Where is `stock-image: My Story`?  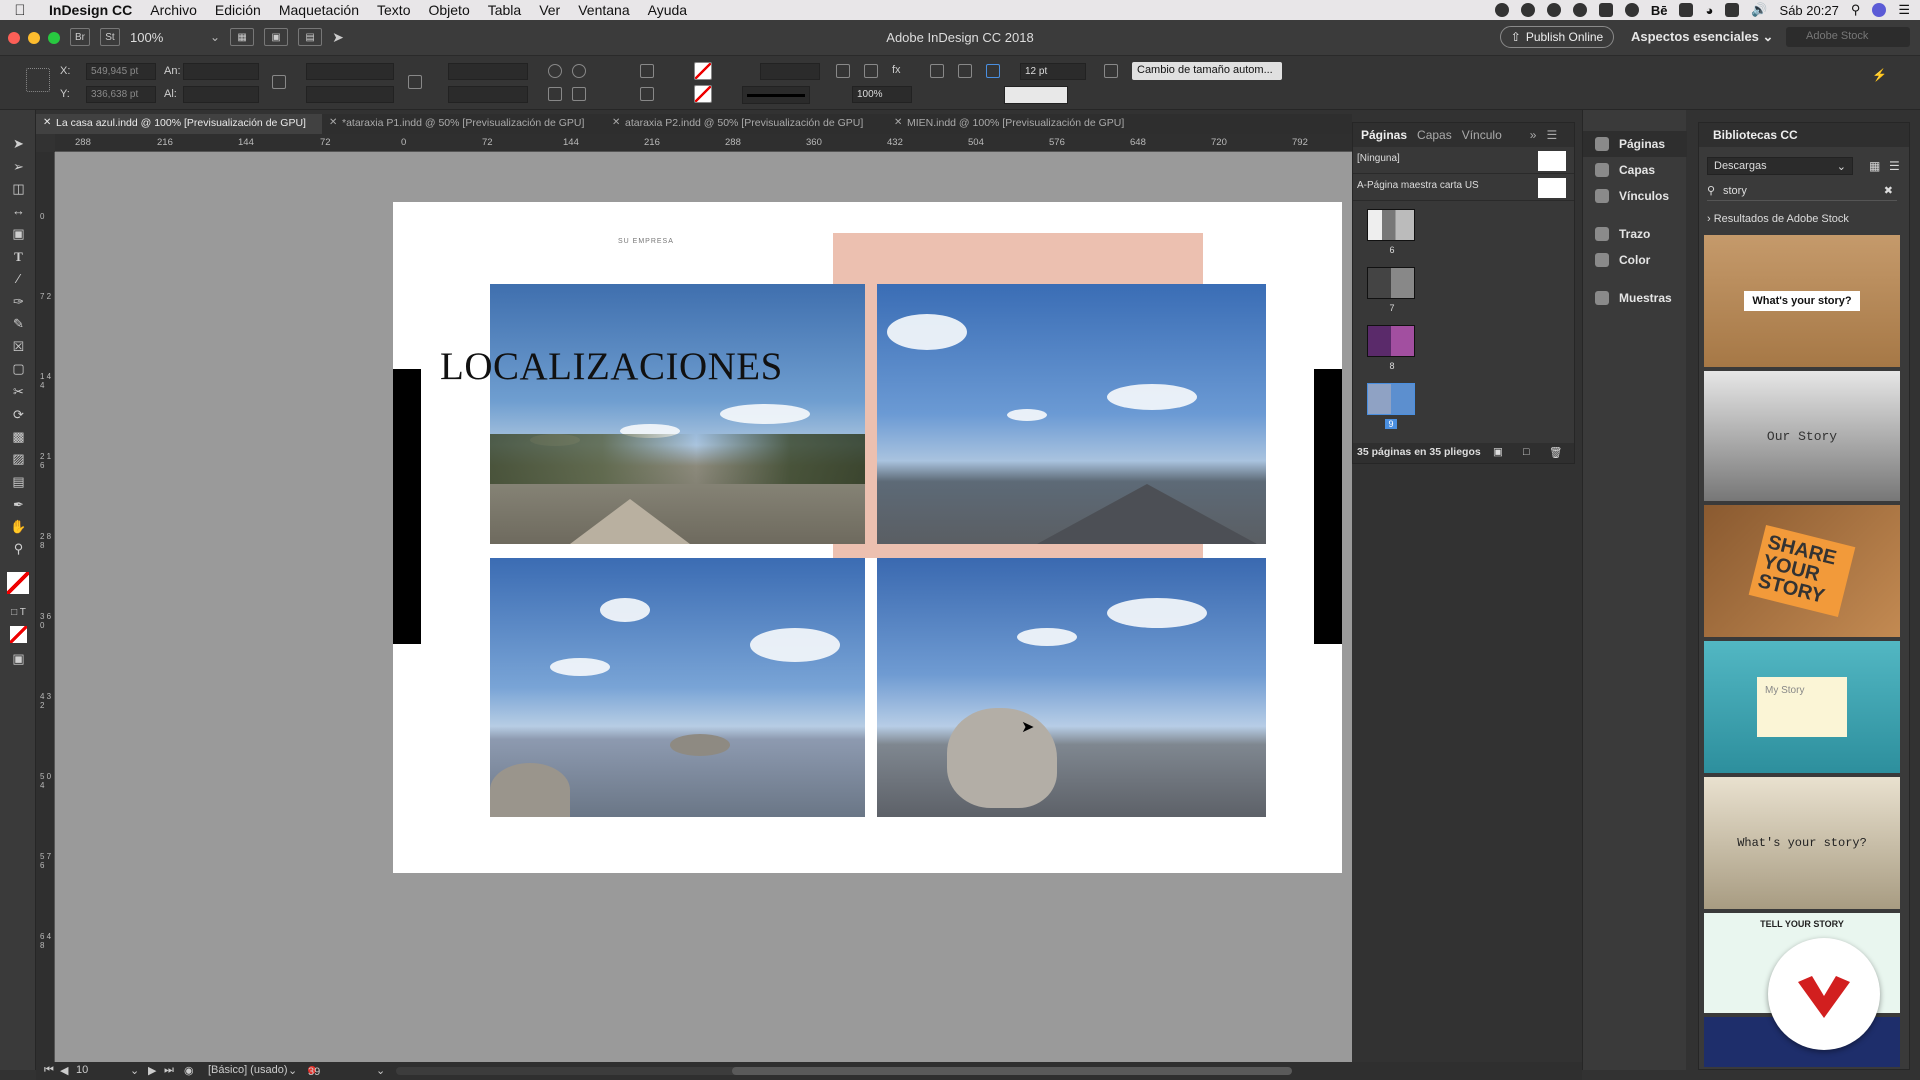
stock-image: My Story is located at coordinates (1802, 707).